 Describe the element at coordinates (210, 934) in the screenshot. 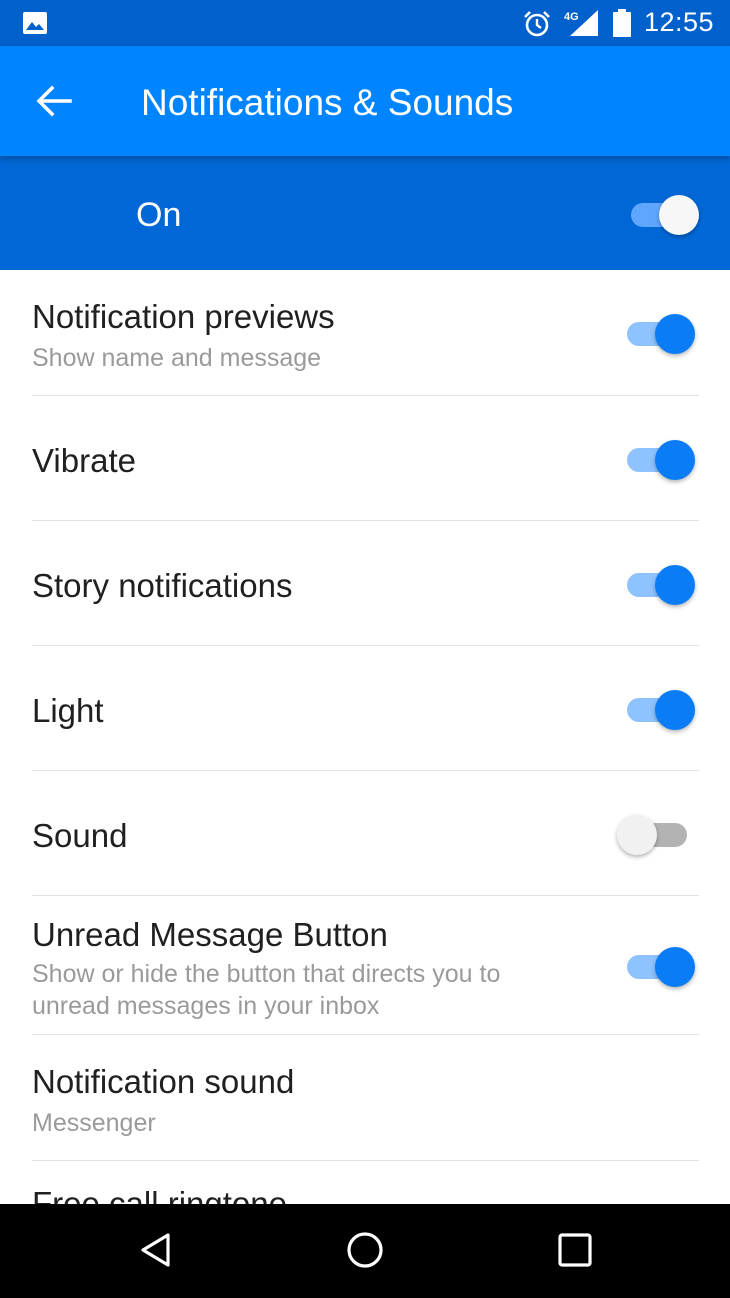

I see `setting-title: Unread Message Button` at that location.